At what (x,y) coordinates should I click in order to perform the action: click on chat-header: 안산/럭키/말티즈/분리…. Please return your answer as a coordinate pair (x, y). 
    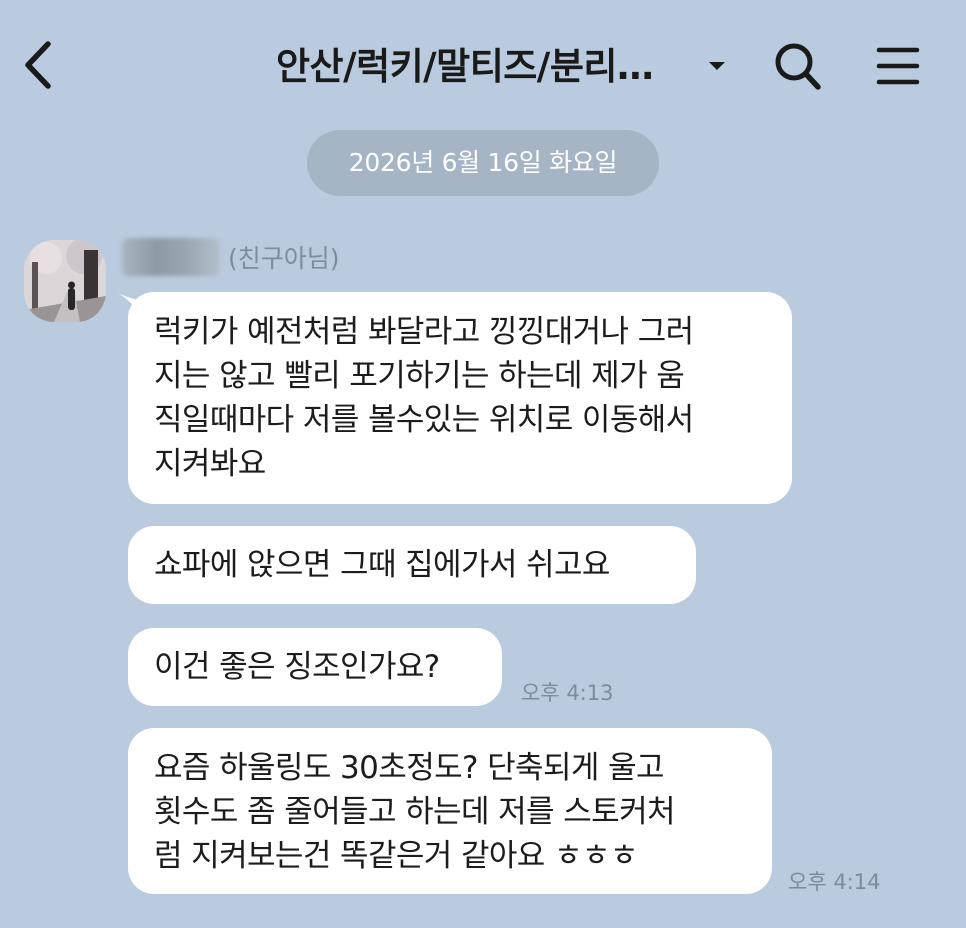
    Looking at the image, I should click on (483, 65).